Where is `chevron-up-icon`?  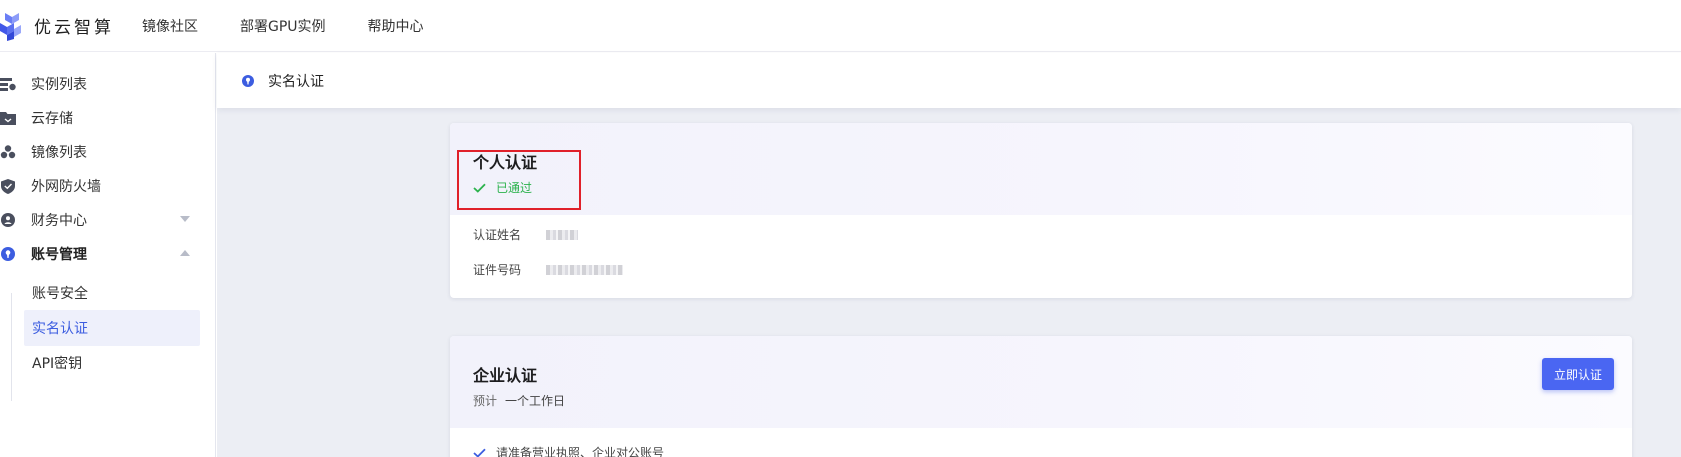
chevron-up-icon is located at coordinates (185, 253).